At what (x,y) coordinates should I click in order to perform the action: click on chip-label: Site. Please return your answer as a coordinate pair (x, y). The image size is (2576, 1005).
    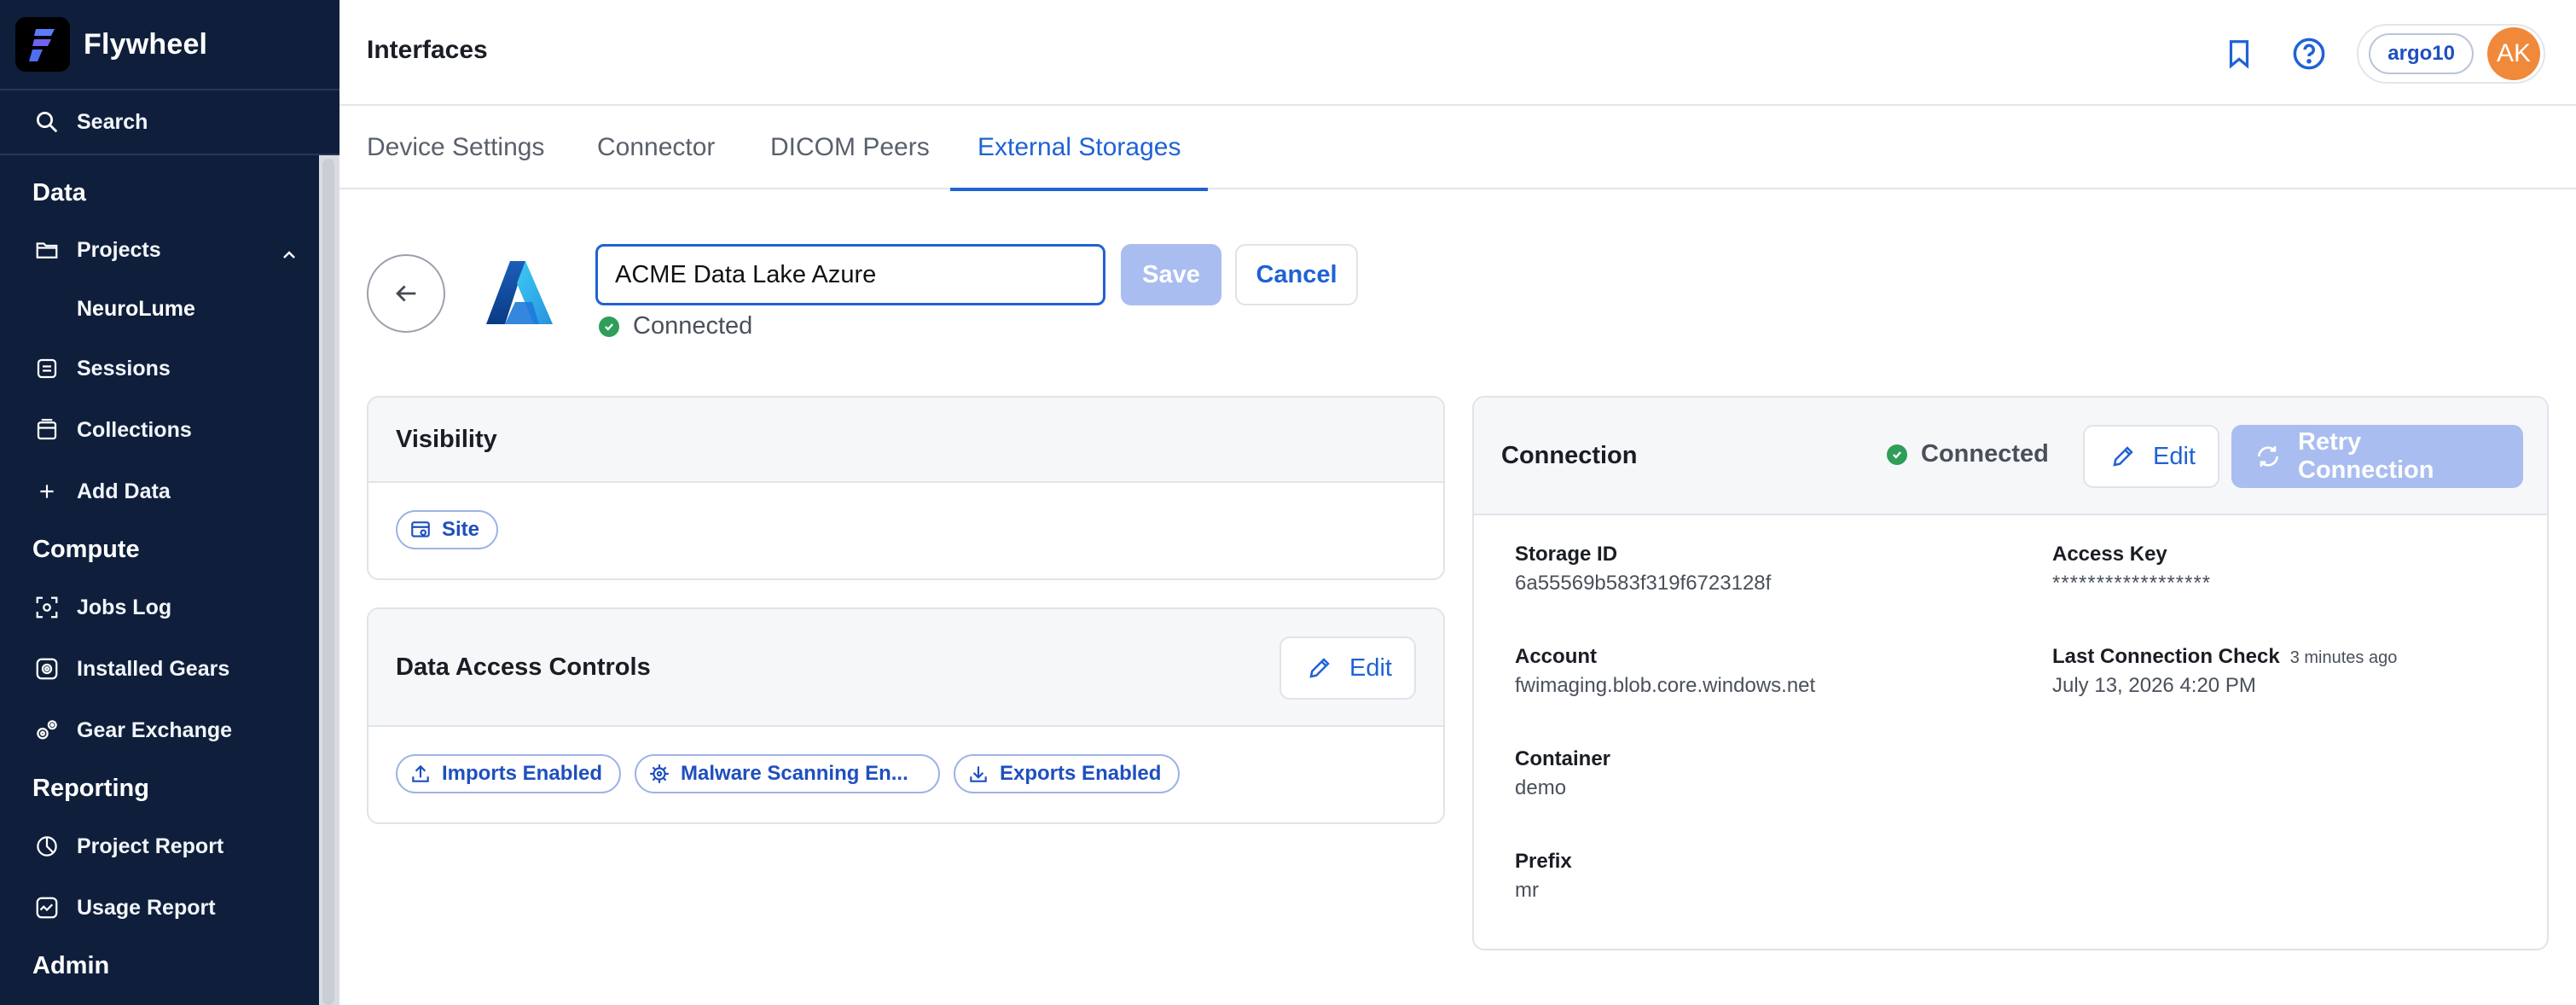
    Looking at the image, I should click on (461, 529).